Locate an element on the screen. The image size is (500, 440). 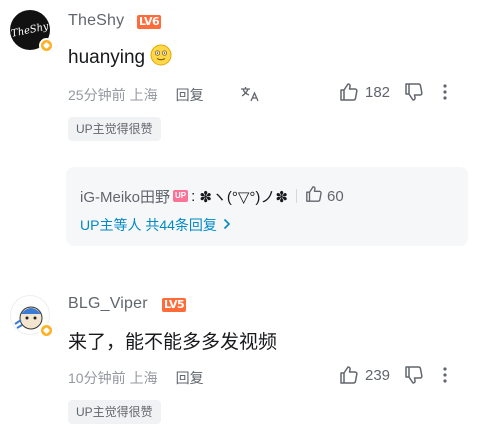
level-badge: LV6 is located at coordinates (149, 22).